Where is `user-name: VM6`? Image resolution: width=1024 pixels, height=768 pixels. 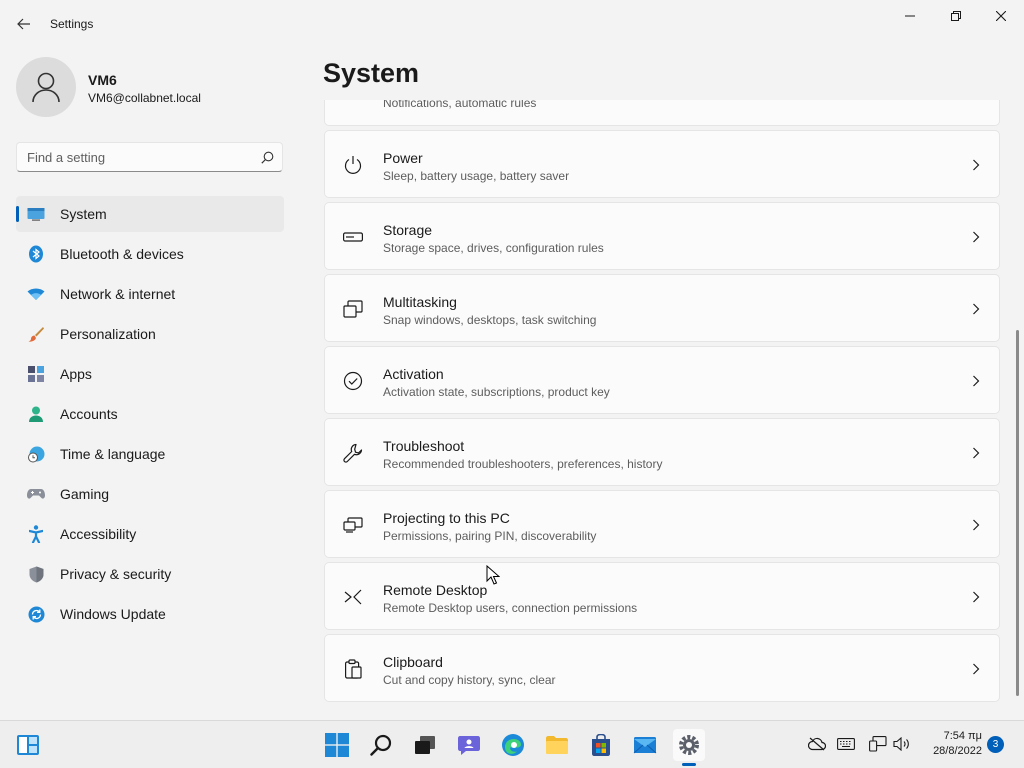
user-name: VM6 is located at coordinates (102, 80).